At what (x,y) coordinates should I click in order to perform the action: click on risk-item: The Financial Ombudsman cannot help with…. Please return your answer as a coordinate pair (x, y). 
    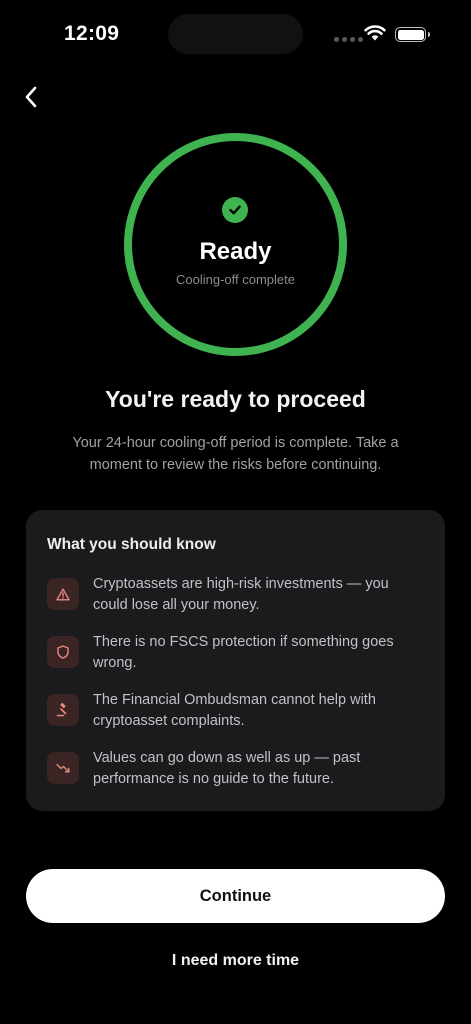
    Looking at the image, I should click on (237, 711).